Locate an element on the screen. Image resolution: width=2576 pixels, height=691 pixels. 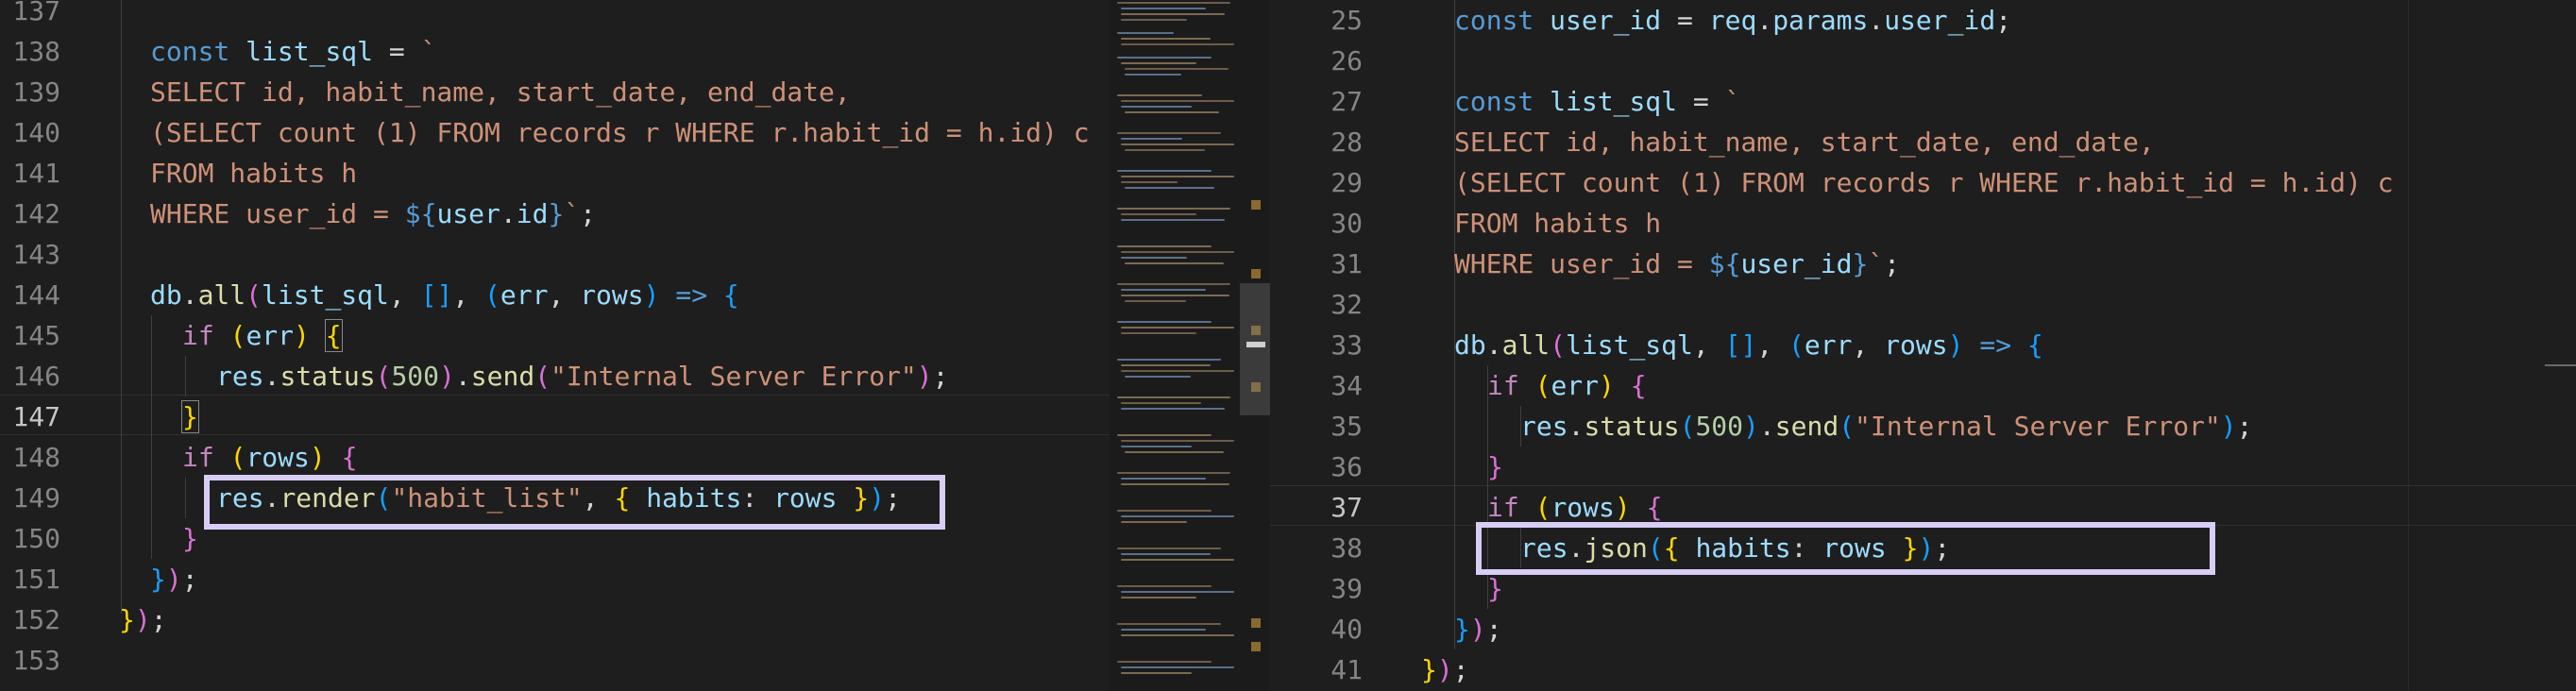
code-line: WHERE user_id = ${user_id}`; is located at coordinates (1677, 263).